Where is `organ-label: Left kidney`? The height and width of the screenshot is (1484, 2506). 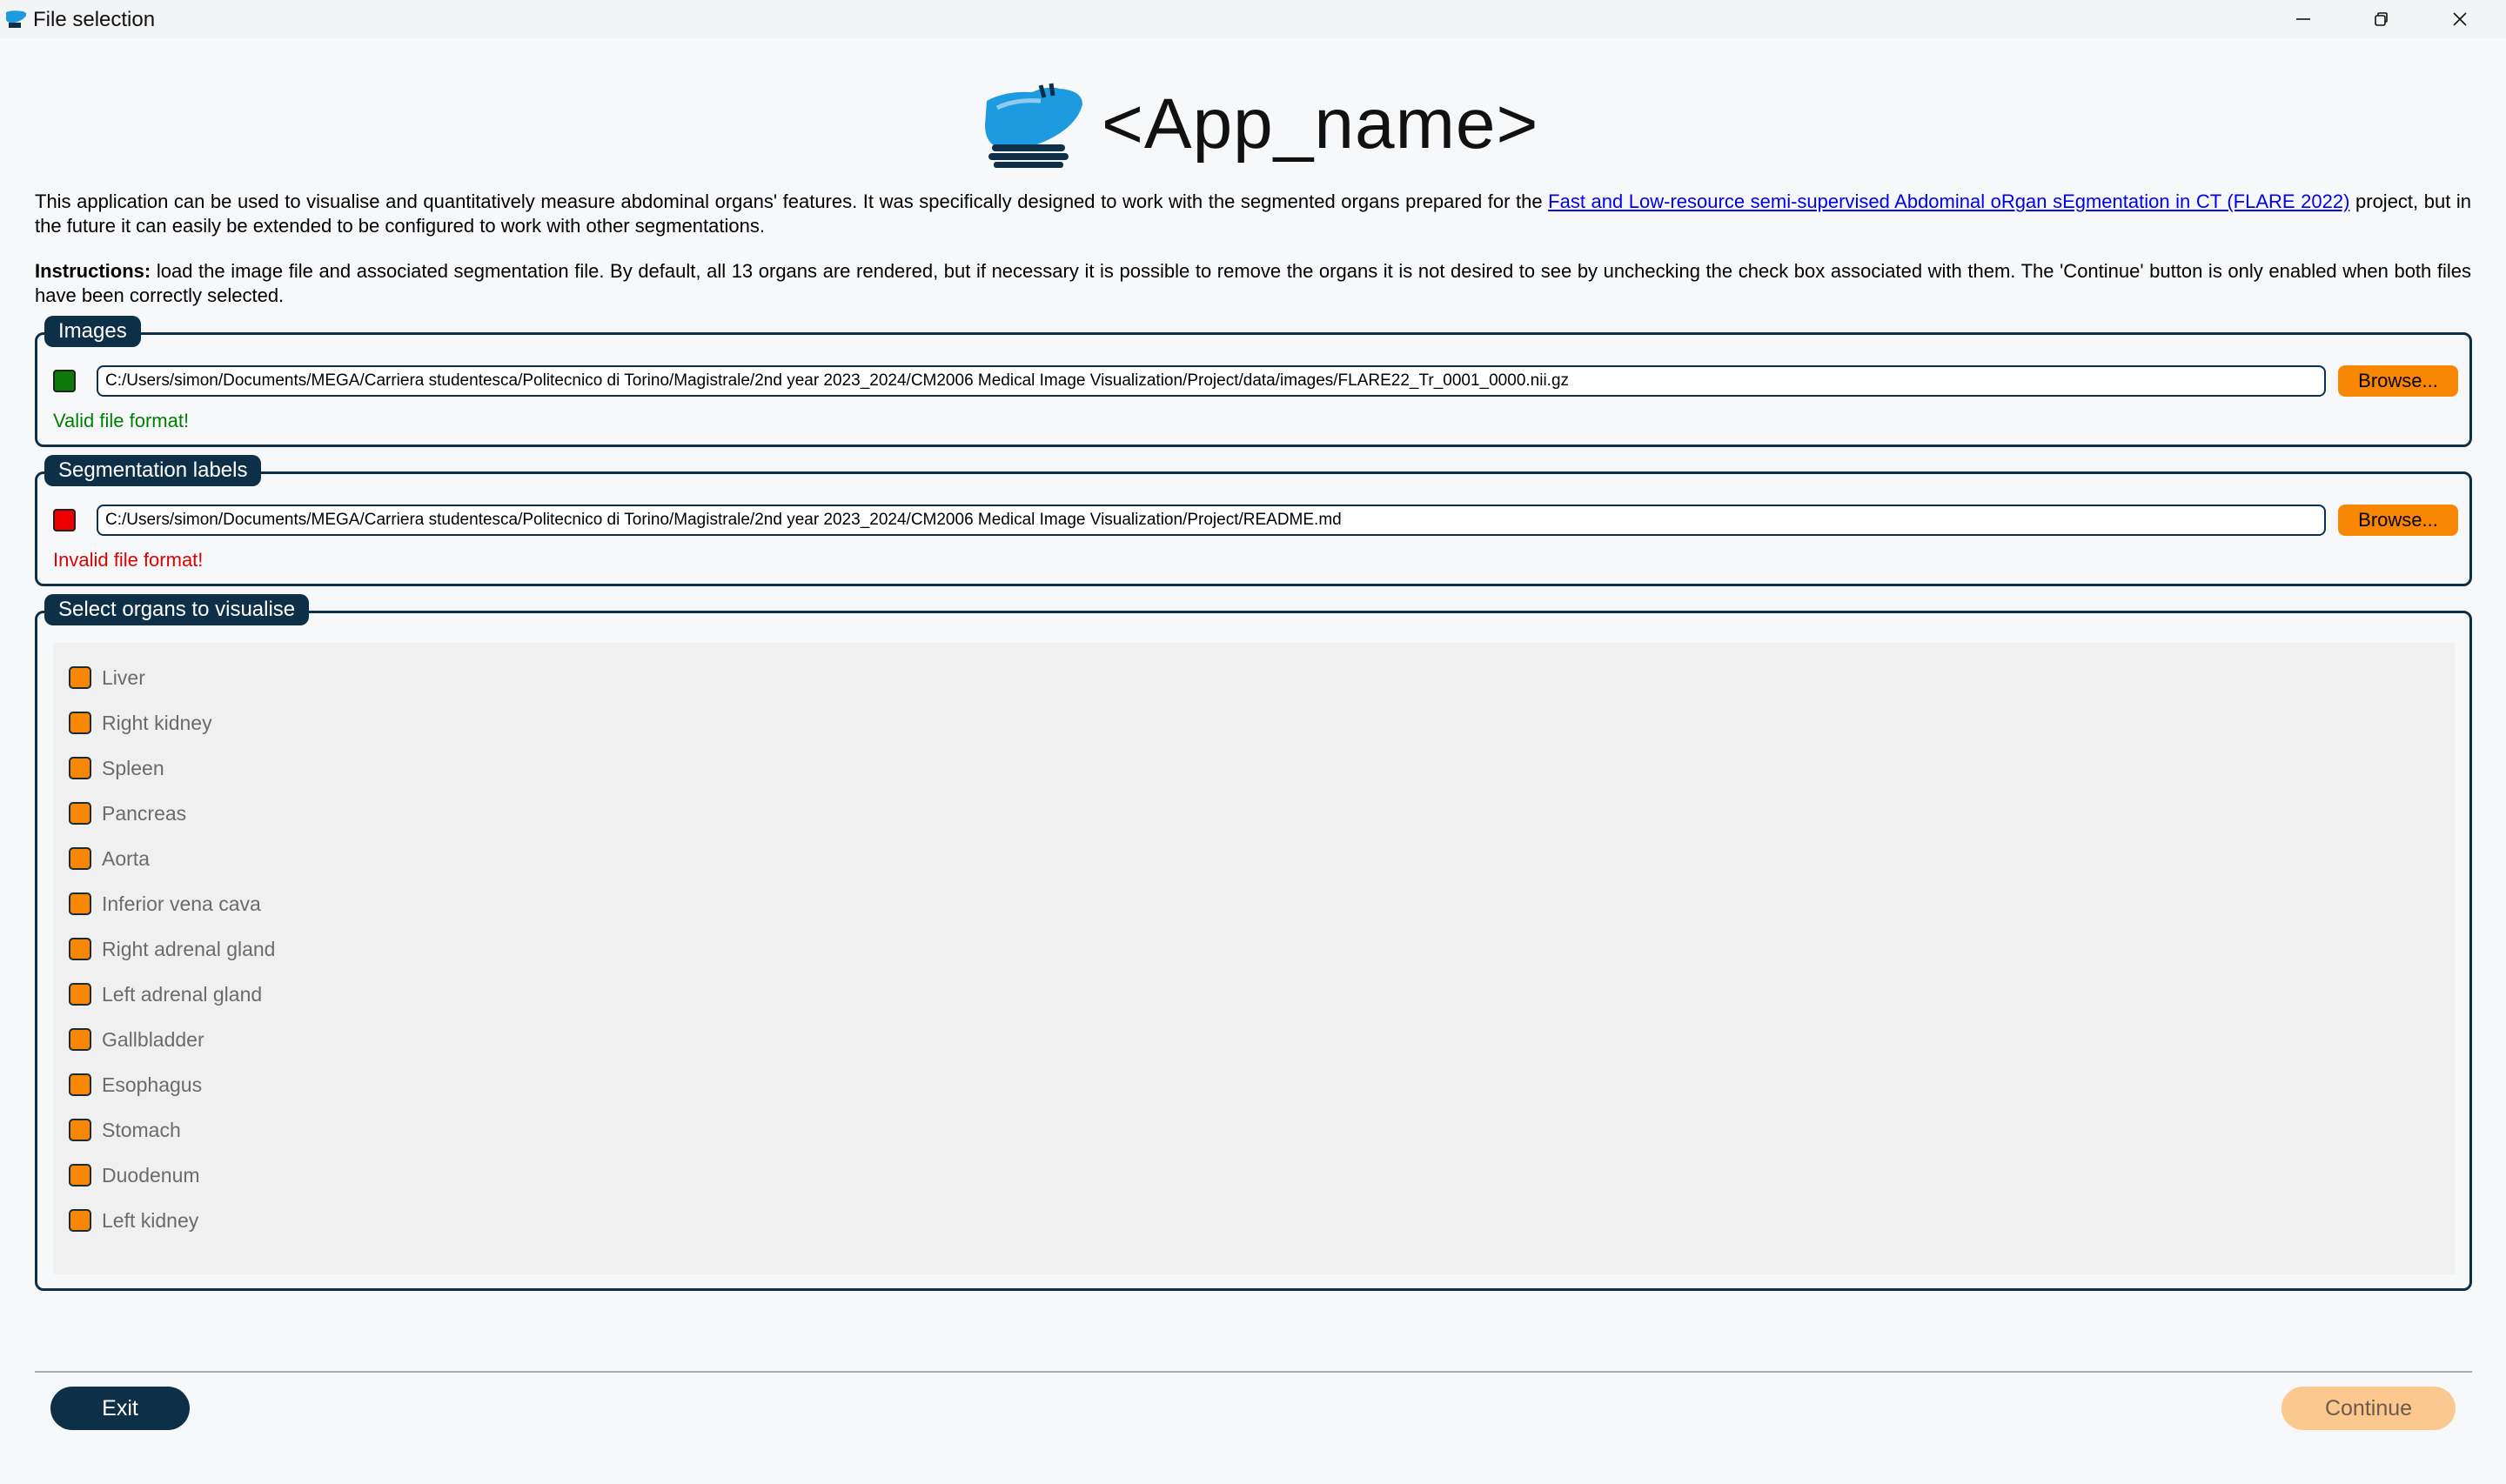 organ-label: Left kidney is located at coordinates (150, 1220).